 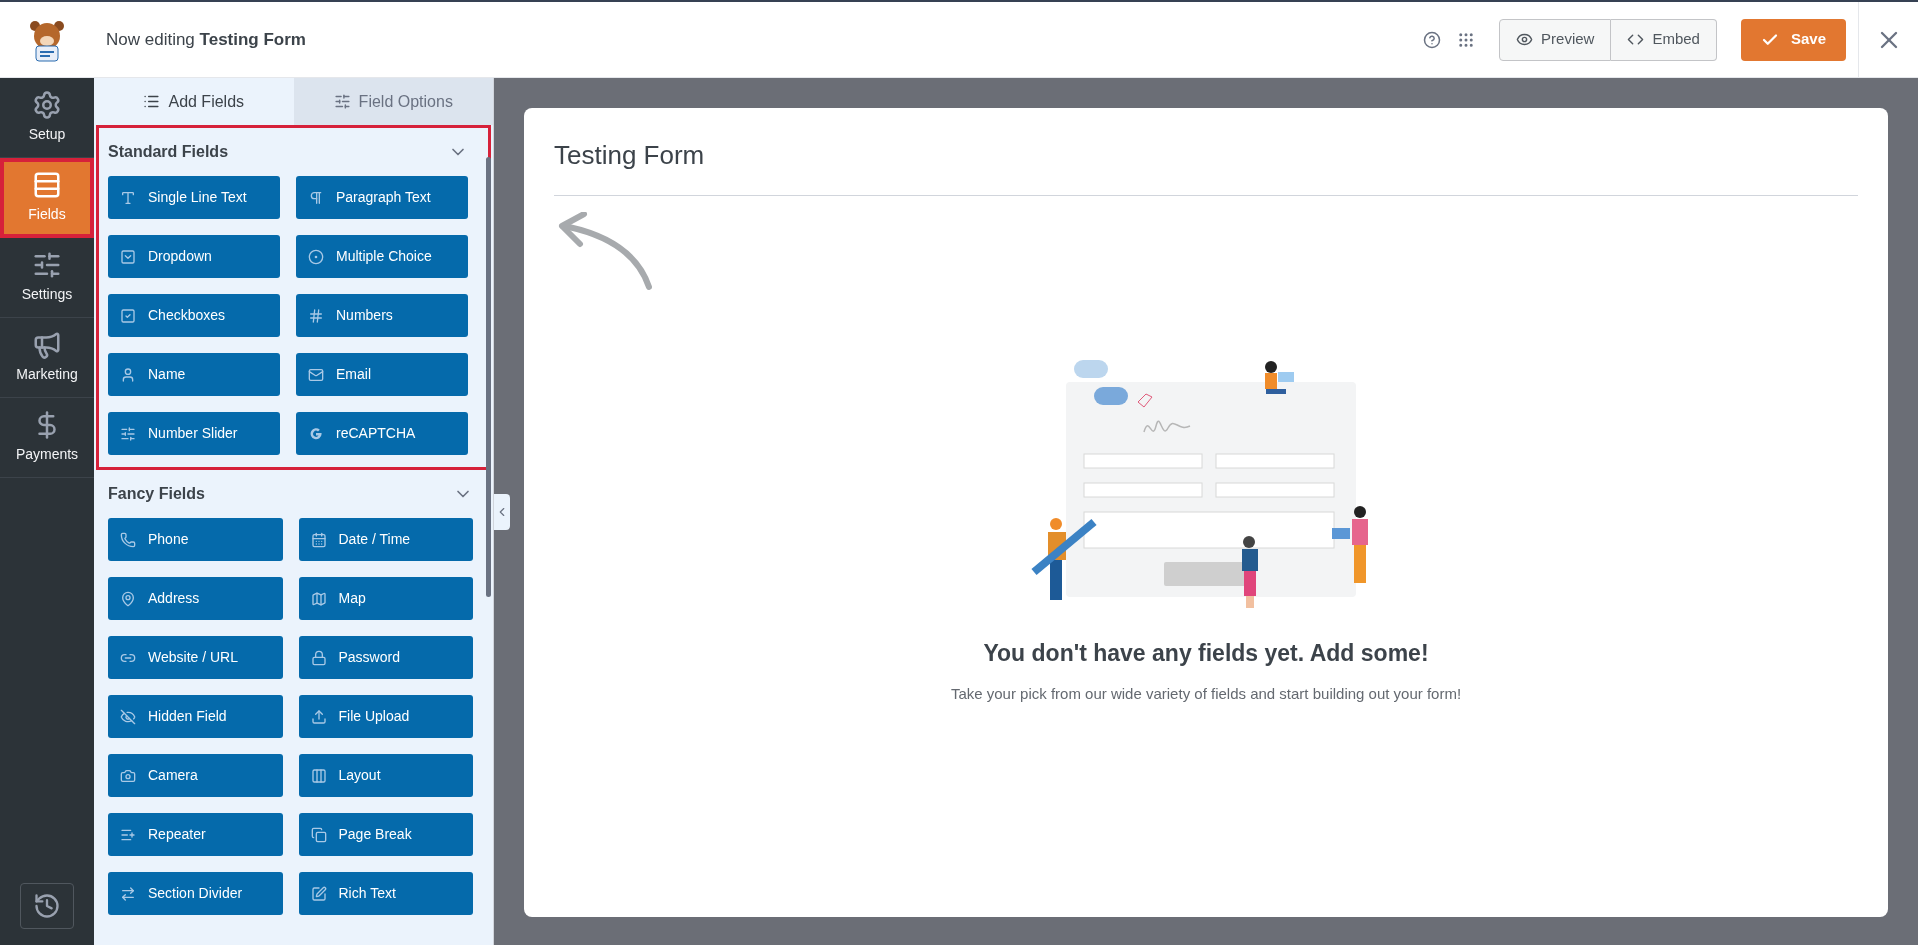 I want to click on megaphone-icon, so click(x=47, y=345).